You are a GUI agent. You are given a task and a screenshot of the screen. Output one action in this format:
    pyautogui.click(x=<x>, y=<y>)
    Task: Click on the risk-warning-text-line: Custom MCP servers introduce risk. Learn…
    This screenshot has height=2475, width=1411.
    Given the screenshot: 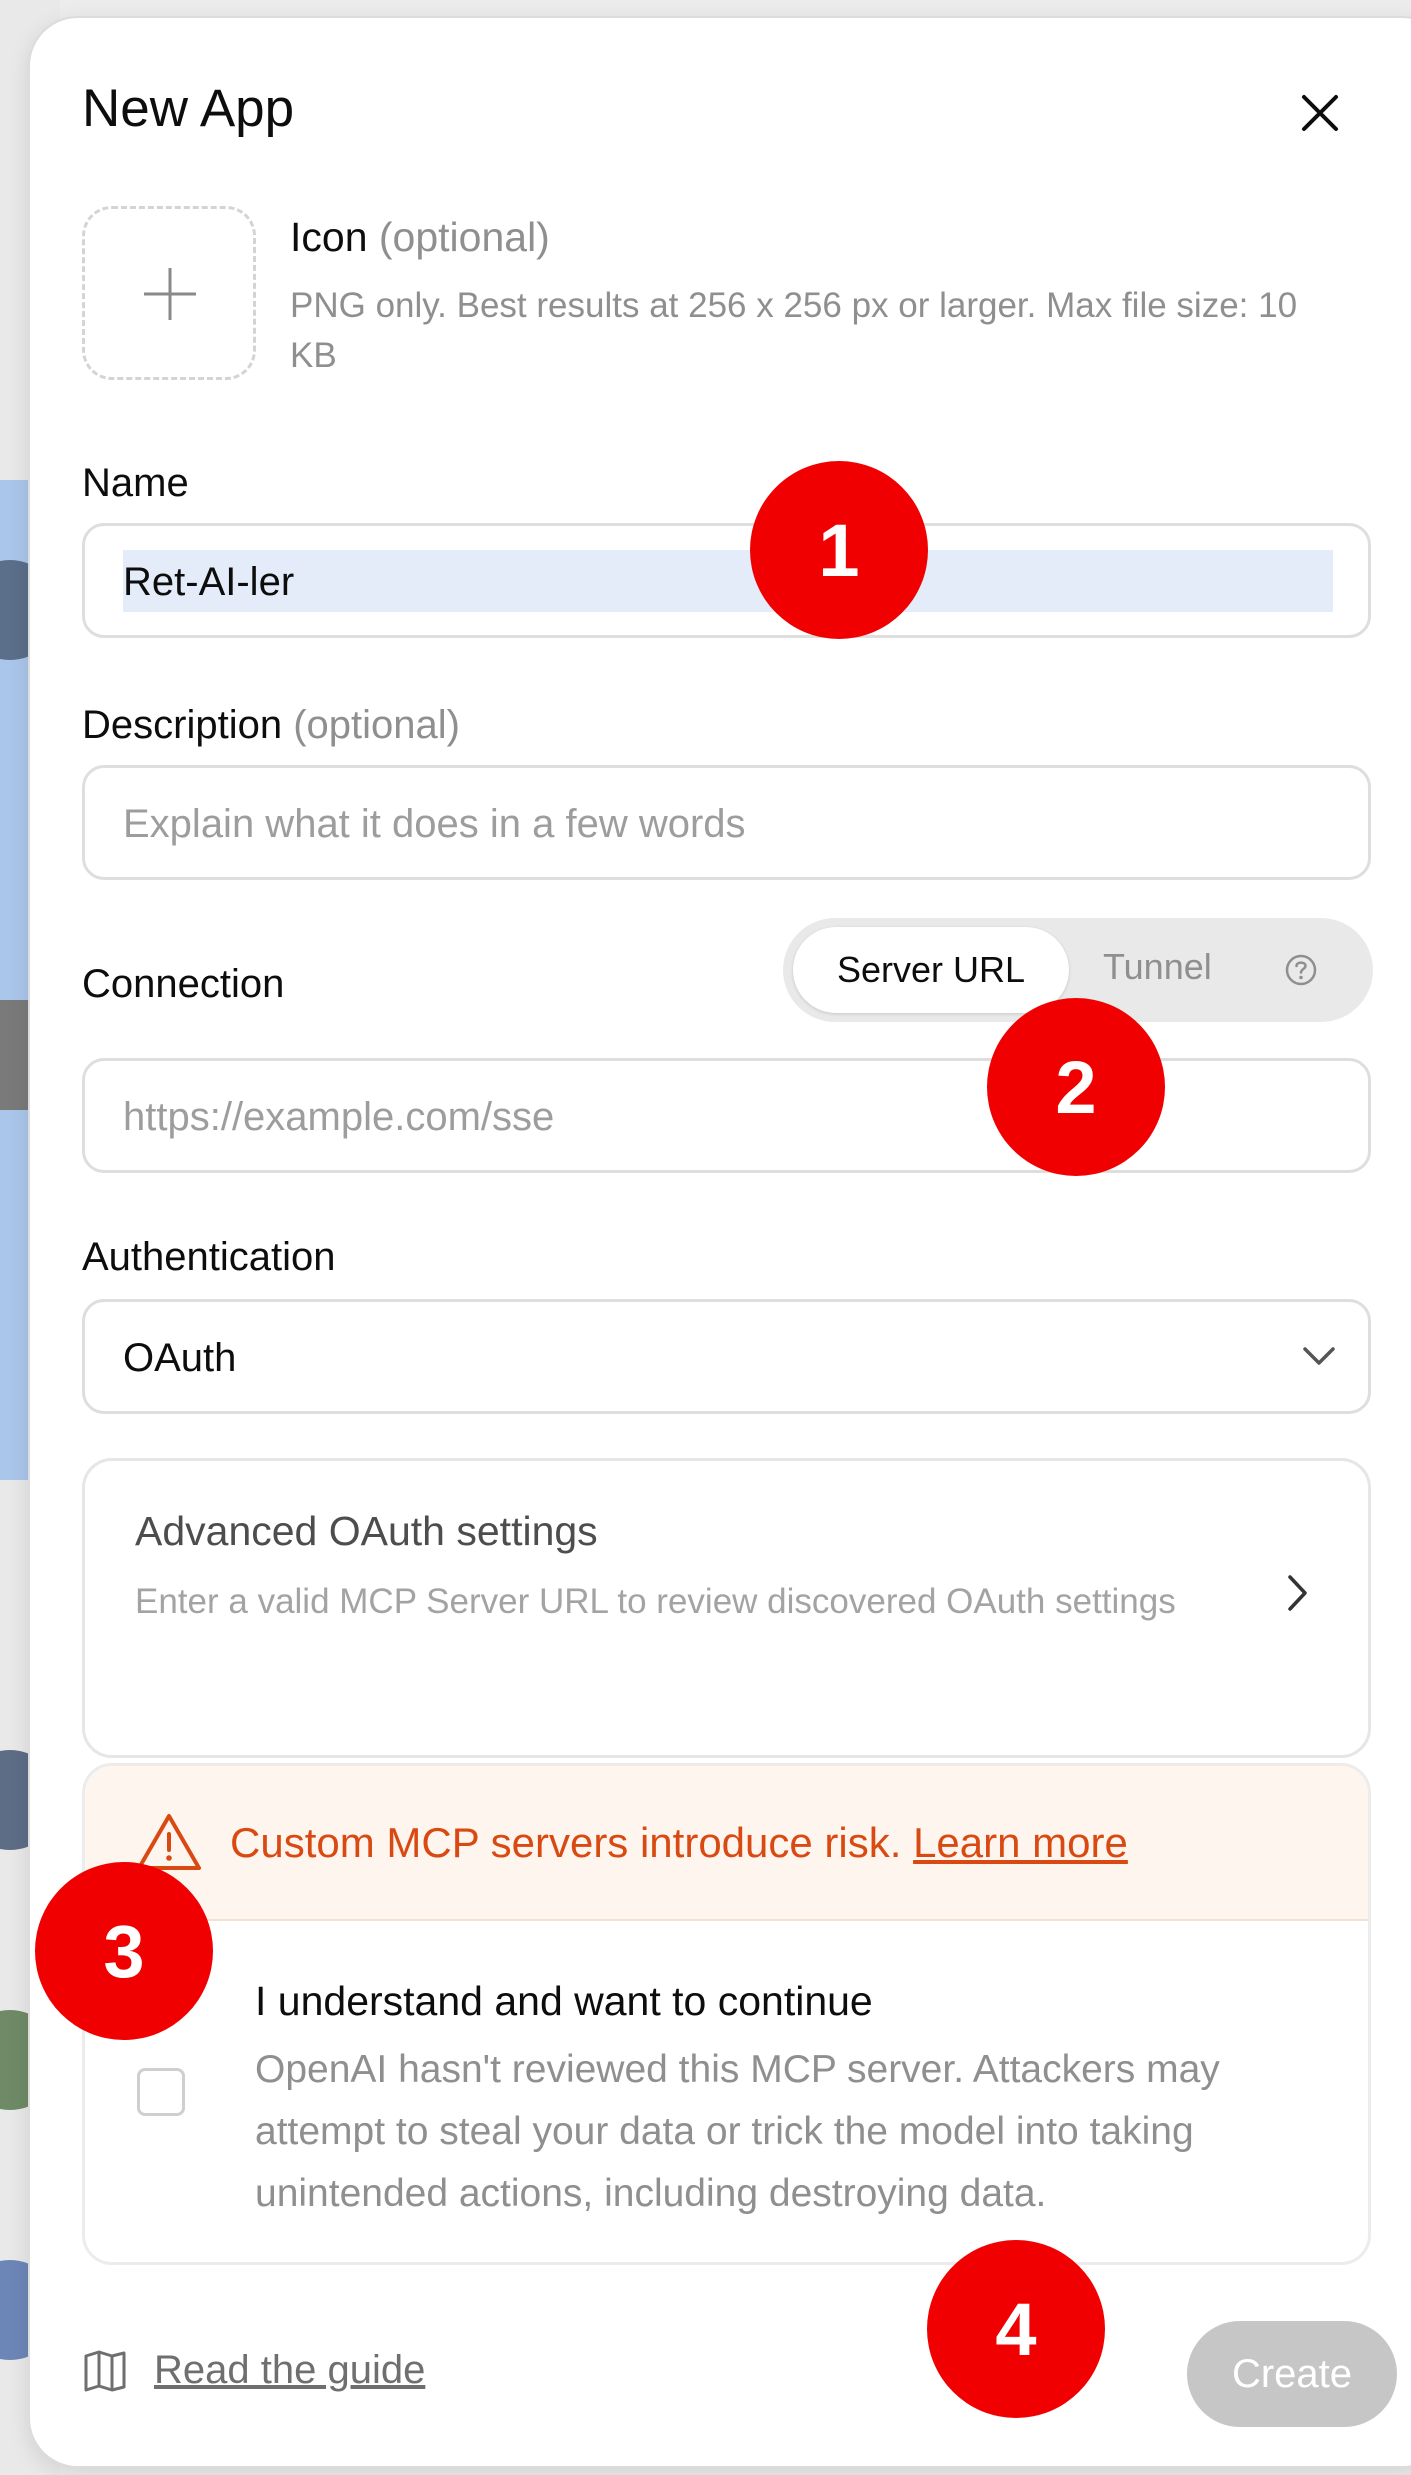 What is the action you would take?
    pyautogui.click(x=679, y=1843)
    